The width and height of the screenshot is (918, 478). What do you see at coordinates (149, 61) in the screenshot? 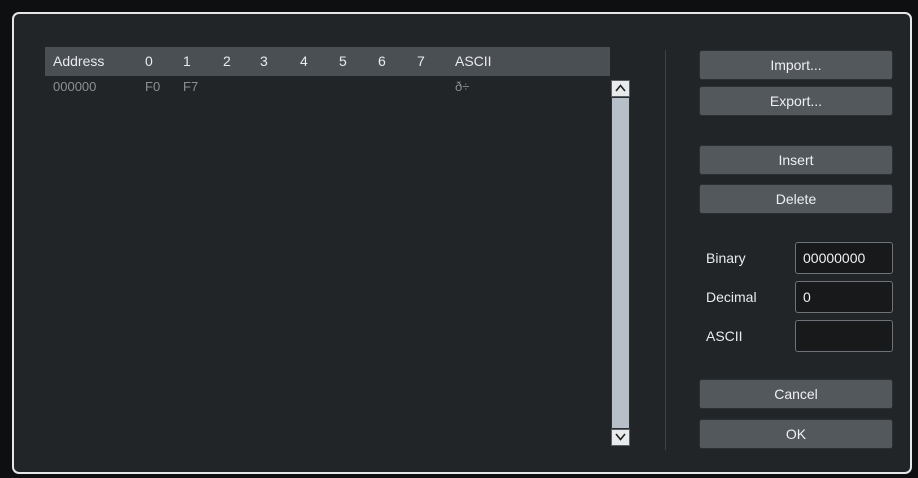
I see `col-header-0: 0` at bounding box center [149, 61].